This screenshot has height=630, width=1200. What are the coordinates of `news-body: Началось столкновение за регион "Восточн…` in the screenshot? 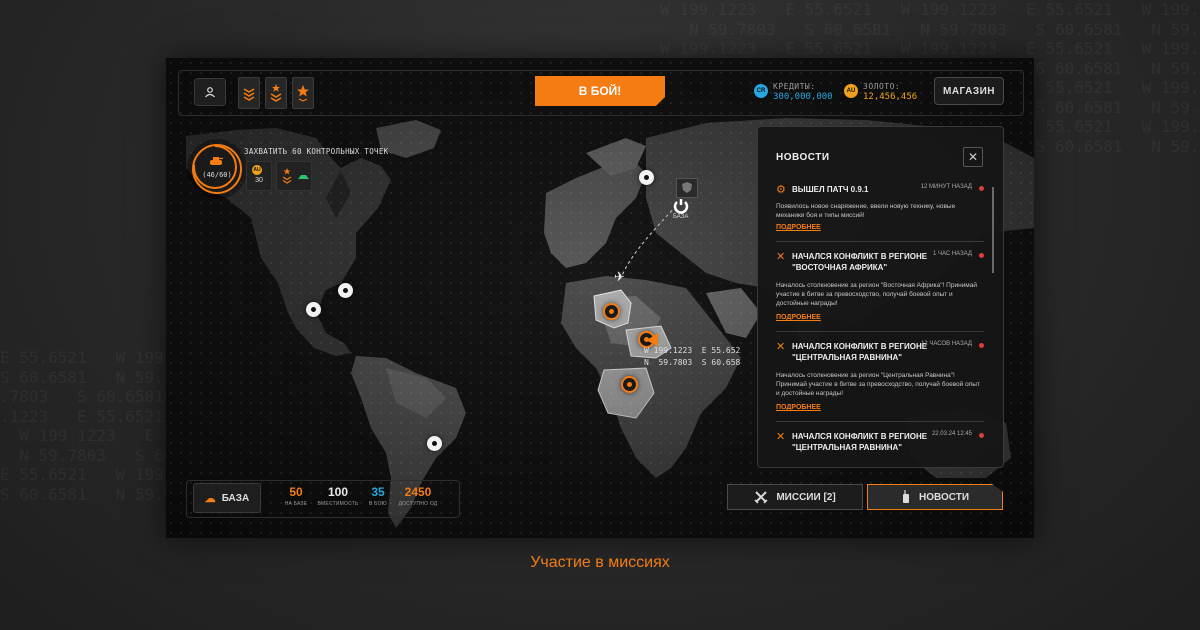 It's located at (877, 294).